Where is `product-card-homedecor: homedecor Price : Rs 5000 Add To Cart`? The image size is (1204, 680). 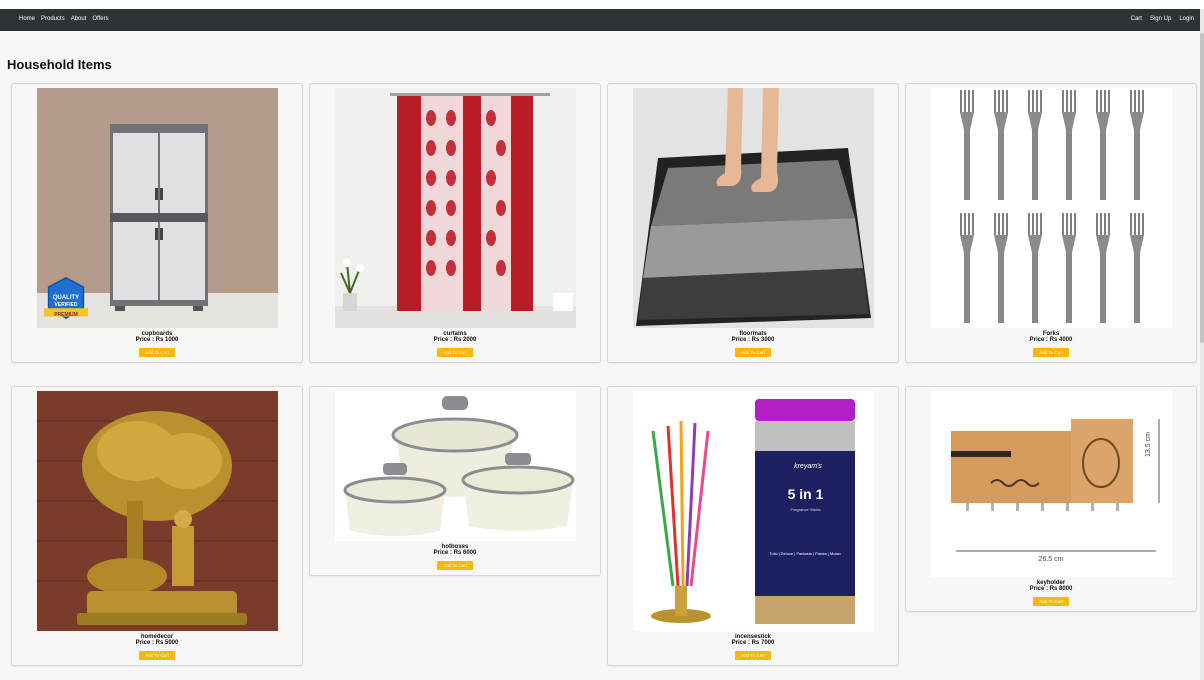
product-card-homedecor: homedecor Price : Rs 5000 Add To Cart is located at coordinates (157, 526).